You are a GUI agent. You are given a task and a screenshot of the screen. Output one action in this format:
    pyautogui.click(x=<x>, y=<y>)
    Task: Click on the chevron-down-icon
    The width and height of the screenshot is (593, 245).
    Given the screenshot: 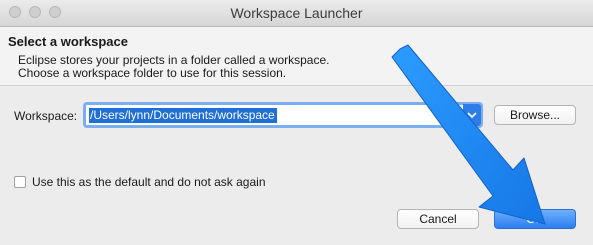 What is the action you would take?
    pyautogui.click(x=472, y=115)
    